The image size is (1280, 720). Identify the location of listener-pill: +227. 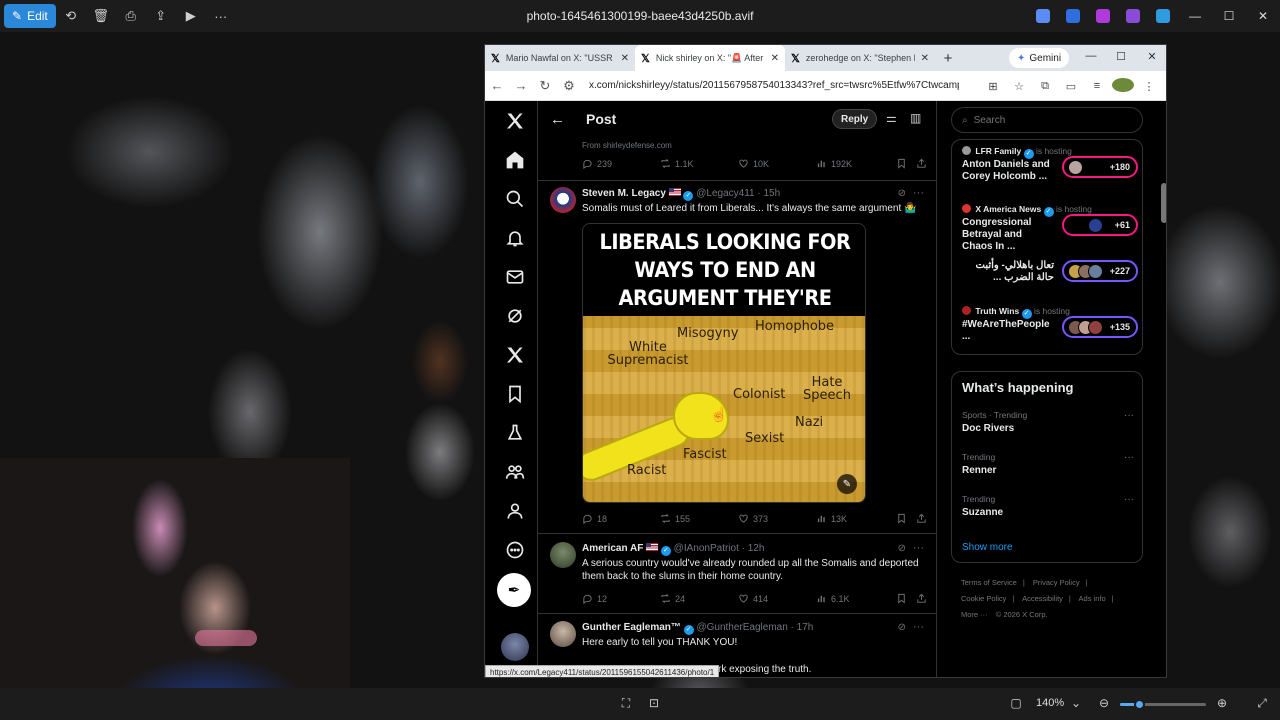
(1100, 271).